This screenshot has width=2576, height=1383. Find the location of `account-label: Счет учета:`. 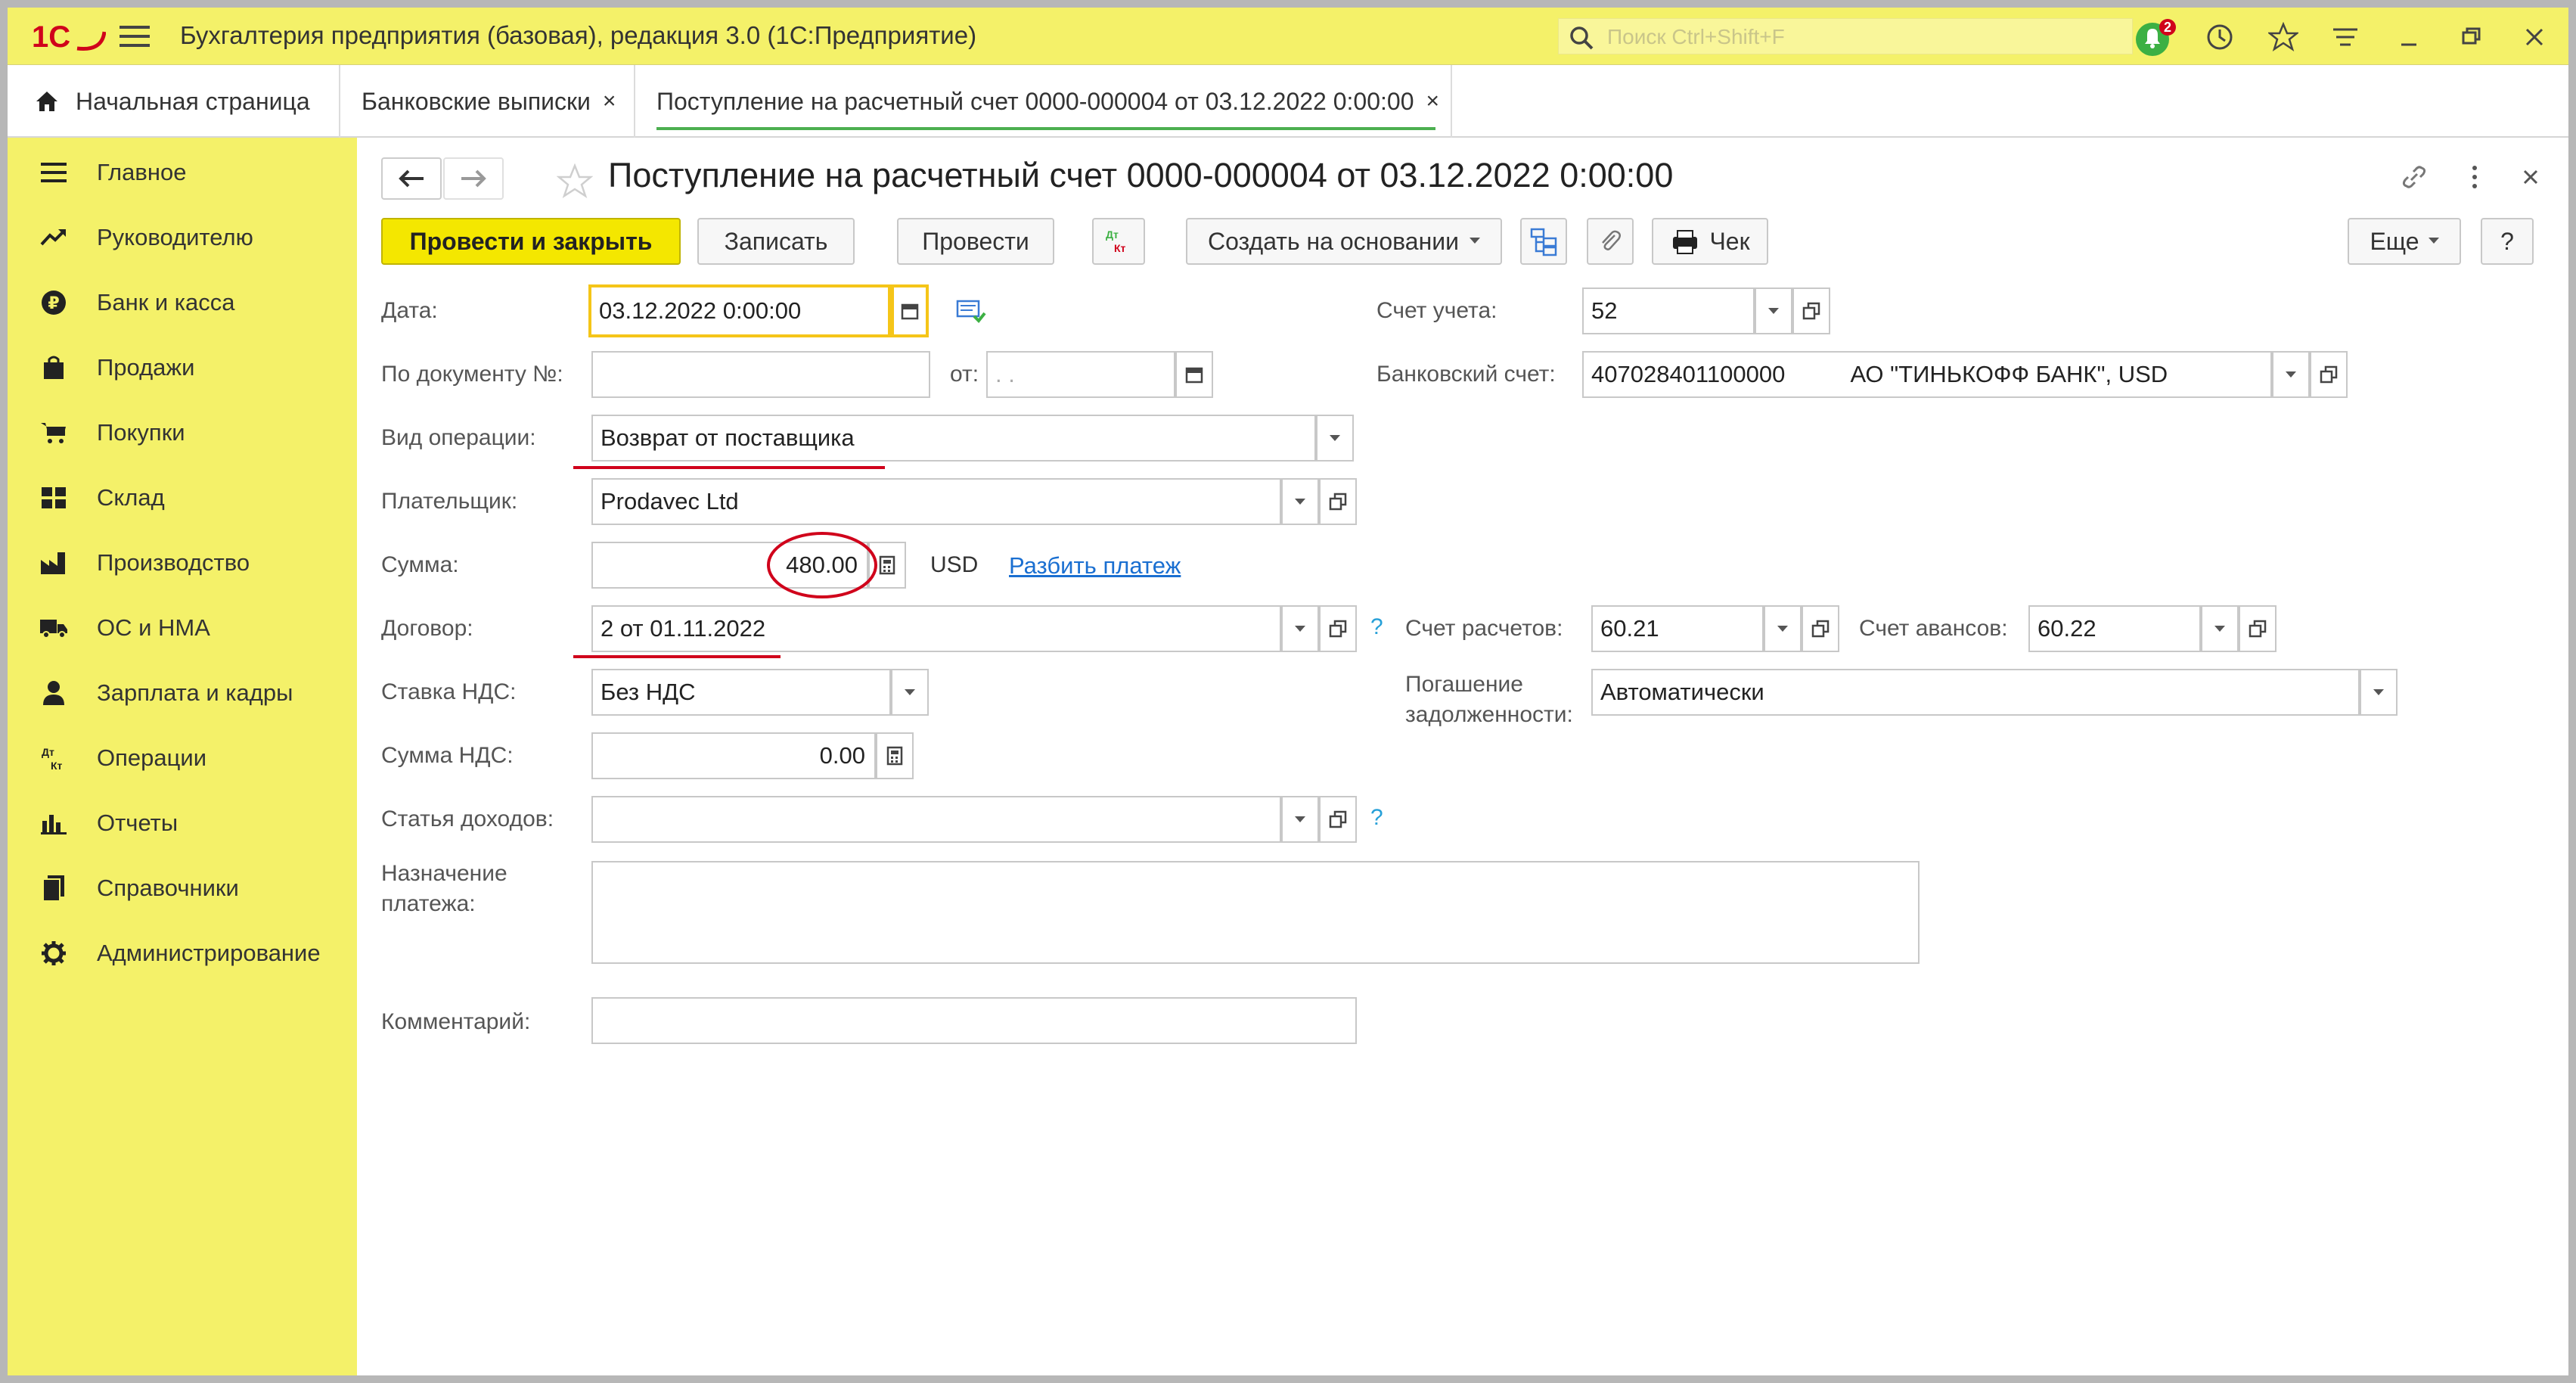

account-label: Счет учета: is located at coordinates (1436, 310).